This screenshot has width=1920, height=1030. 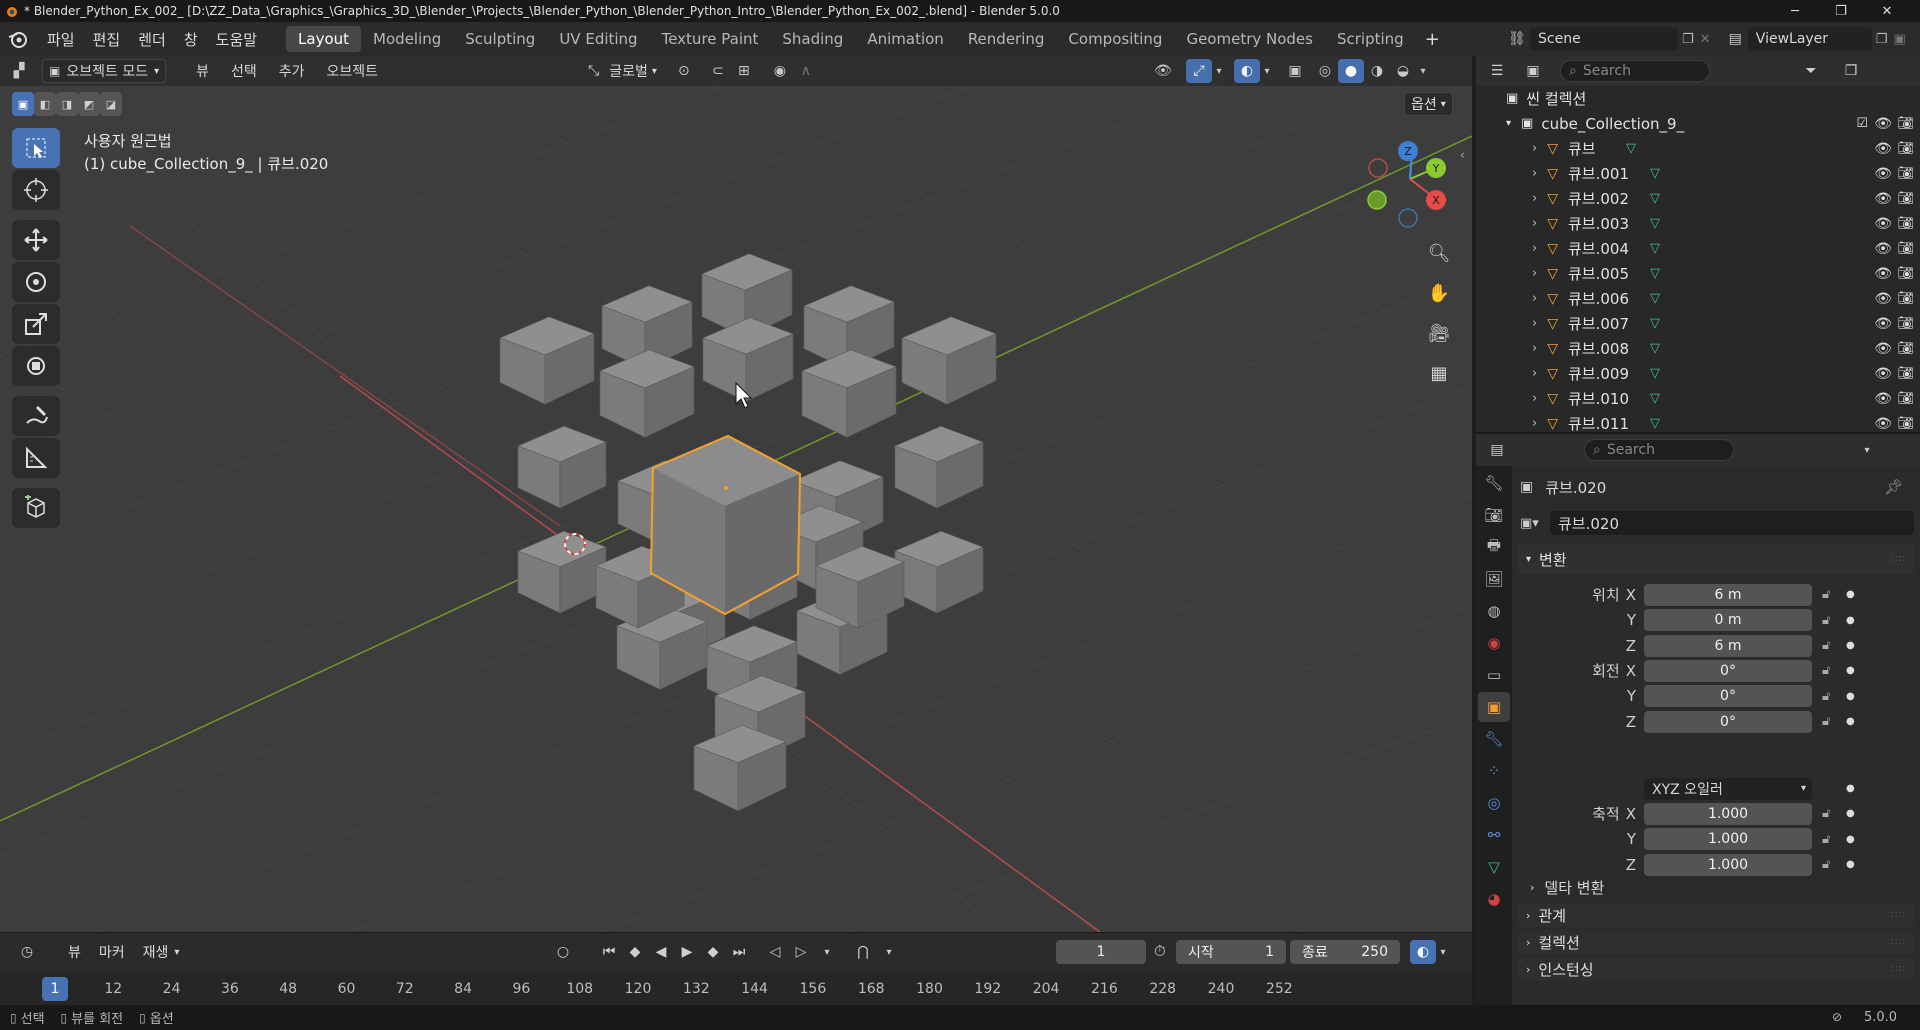 What do you see at coordinates (863, 952) in the screenshot?
I see `snapping-icon: ⋂` at bounding box center [863, 952].